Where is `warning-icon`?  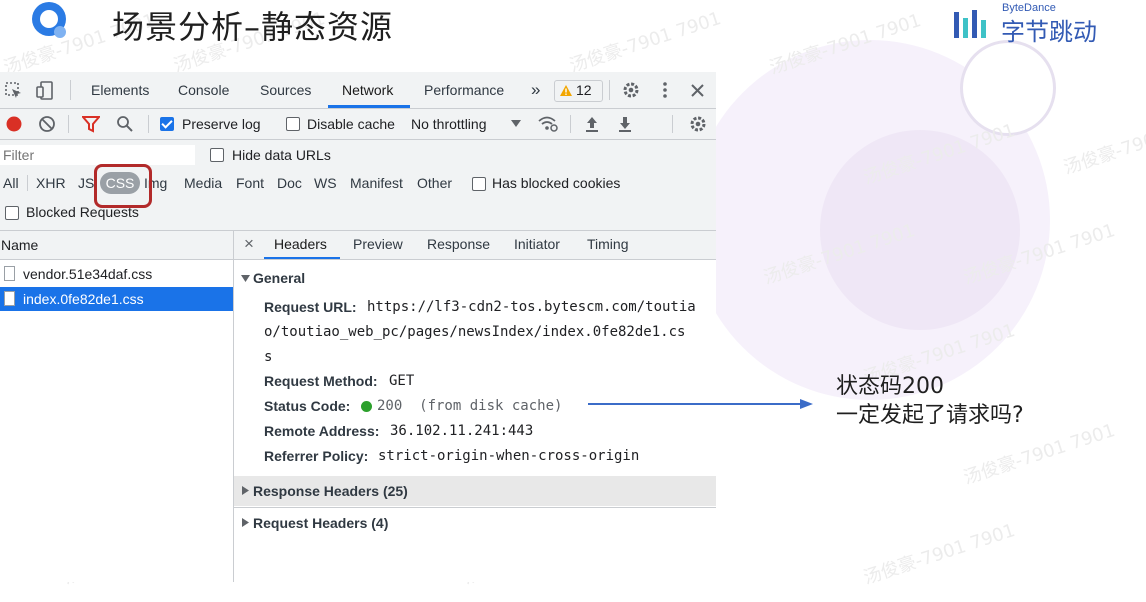
warning-icon is located at coordinates (566, 90).